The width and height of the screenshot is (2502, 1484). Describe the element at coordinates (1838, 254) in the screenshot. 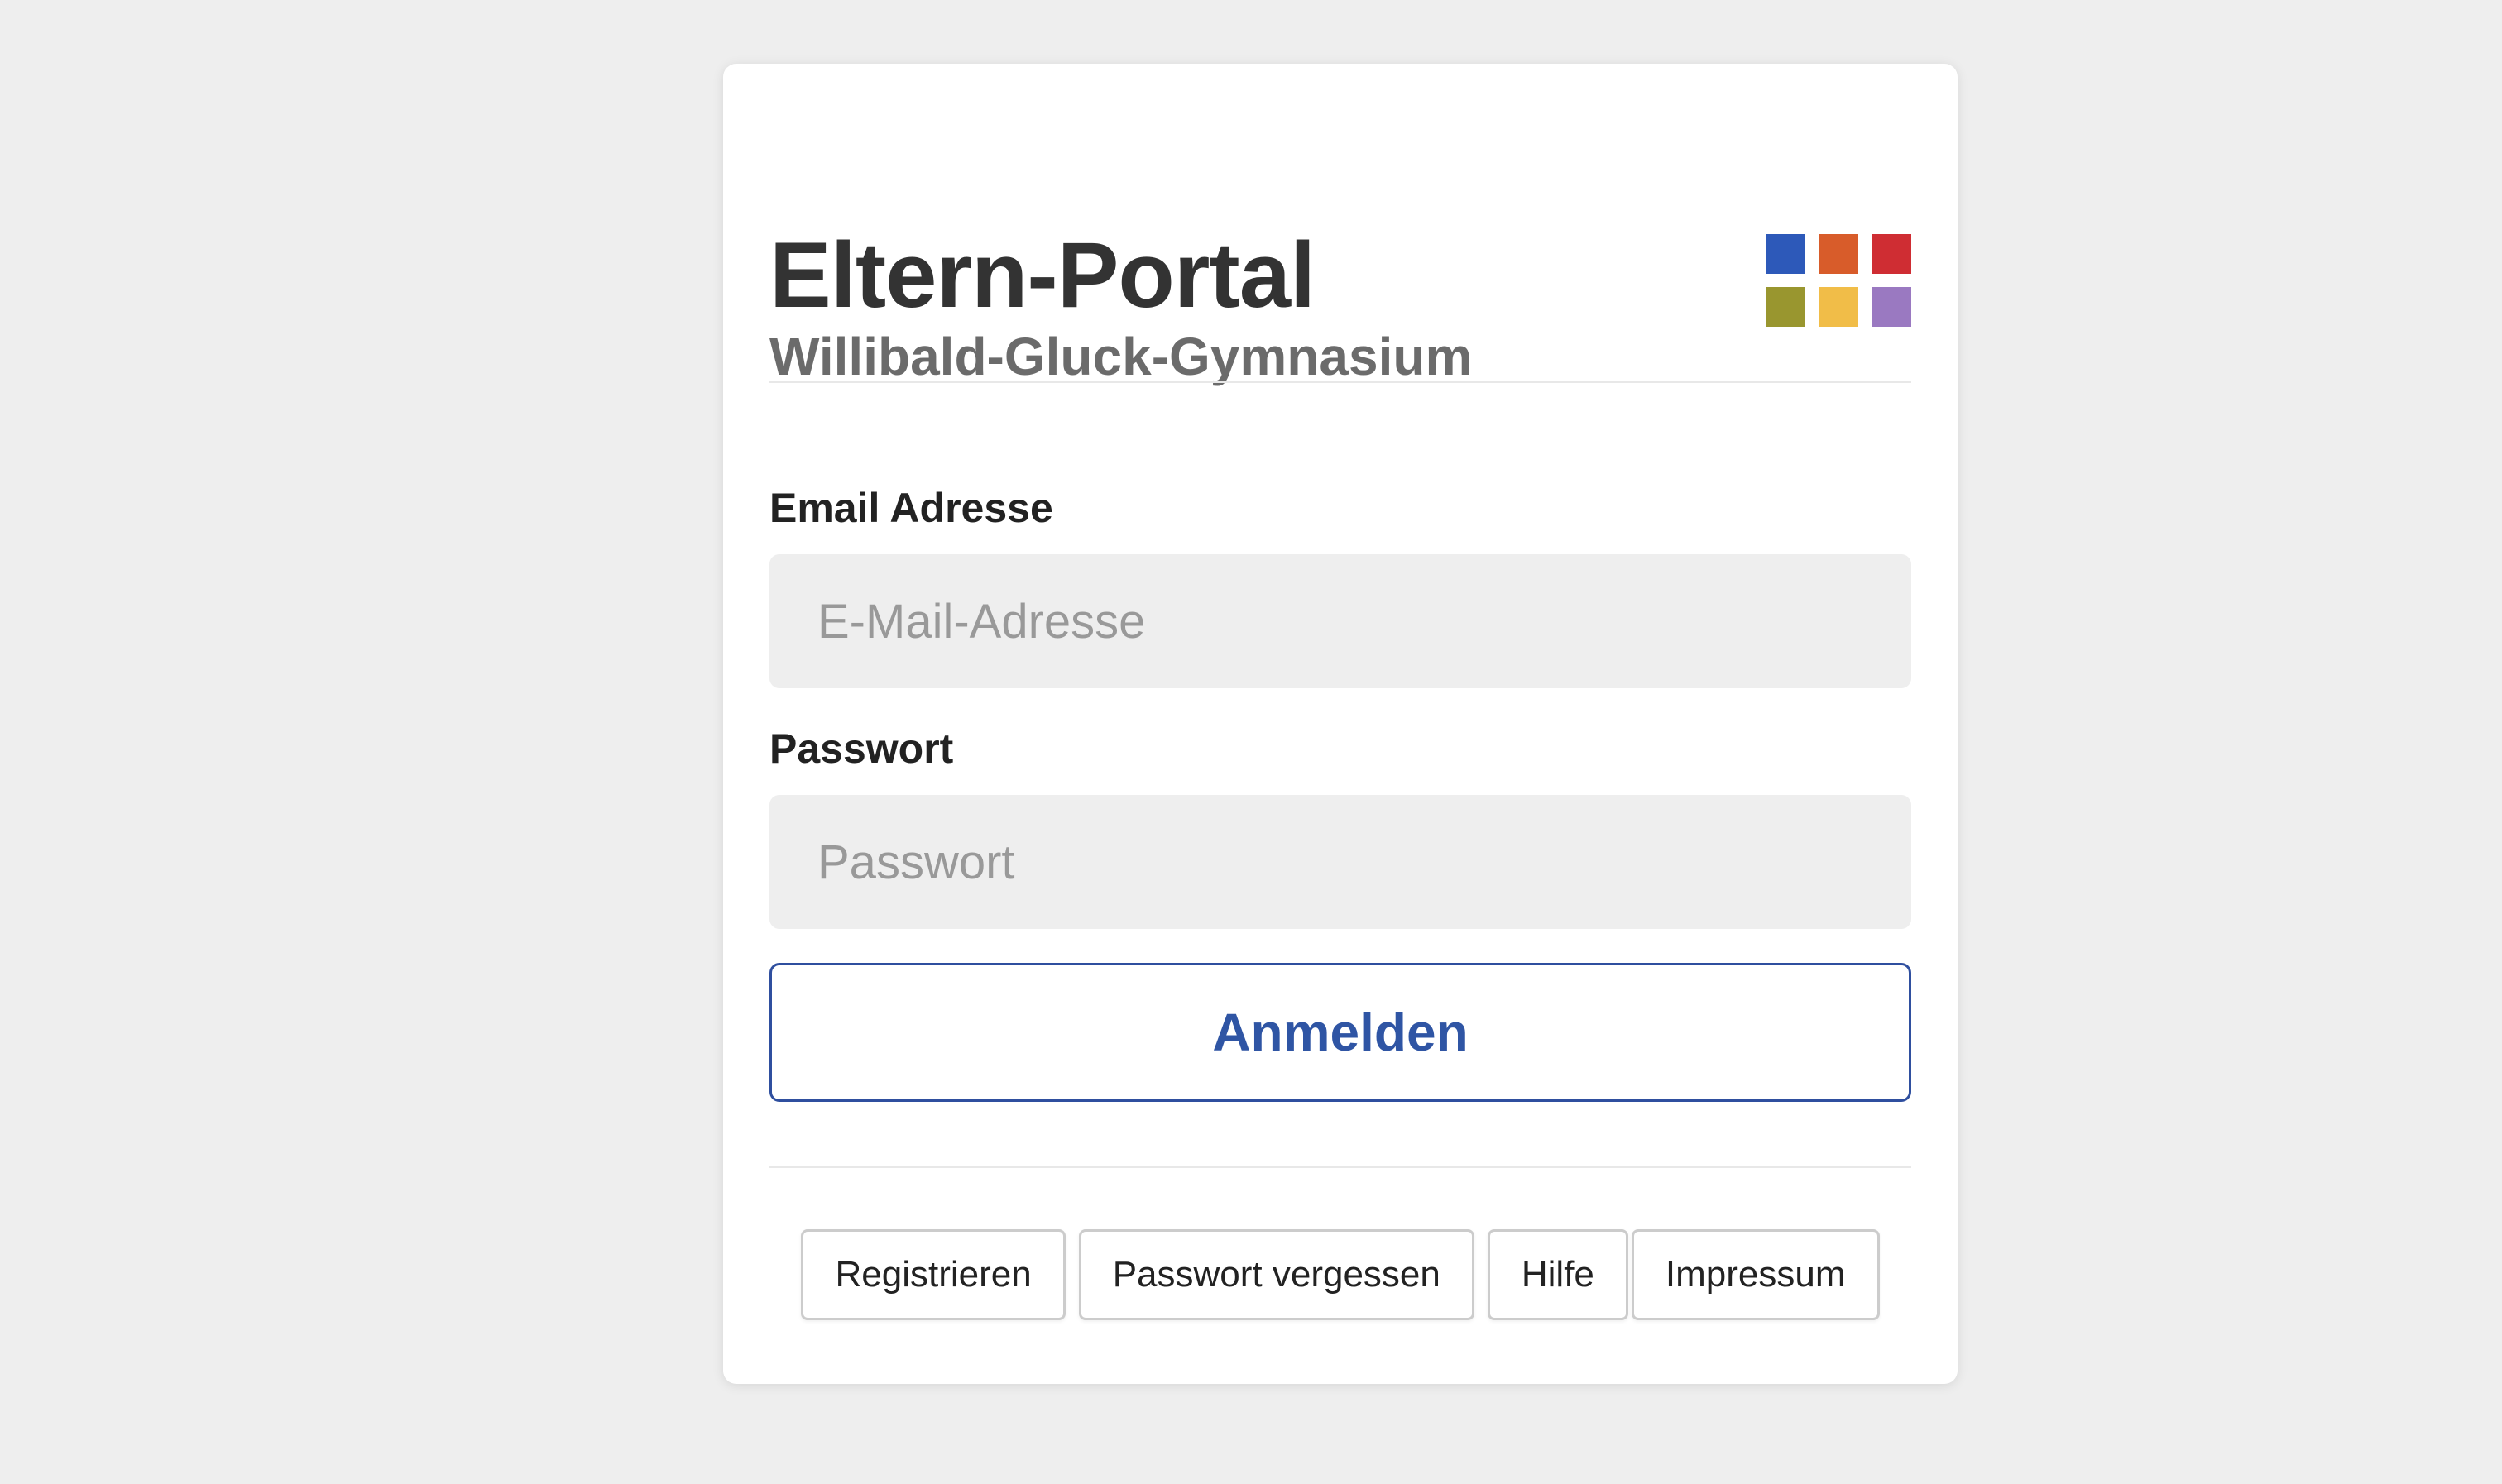

I see `logo-square-orange` at that location.